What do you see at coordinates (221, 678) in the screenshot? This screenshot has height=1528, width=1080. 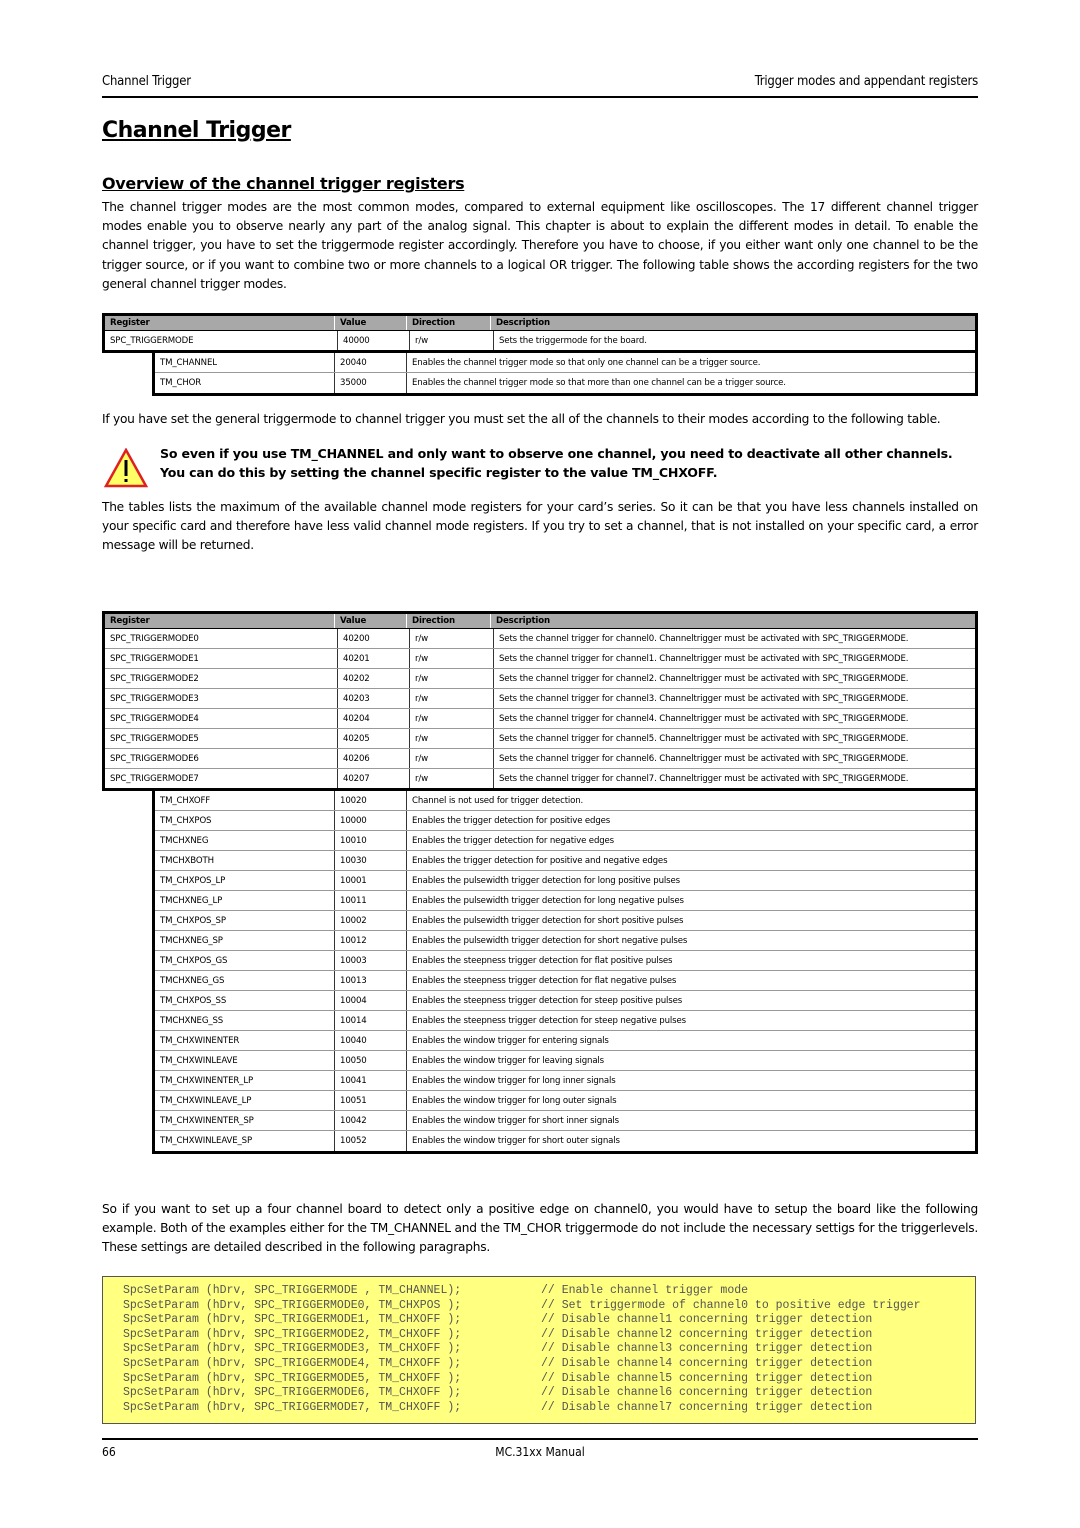 I see `register-cell: SPC_TRIGGERMODE2` at bounding box center [221, 678].